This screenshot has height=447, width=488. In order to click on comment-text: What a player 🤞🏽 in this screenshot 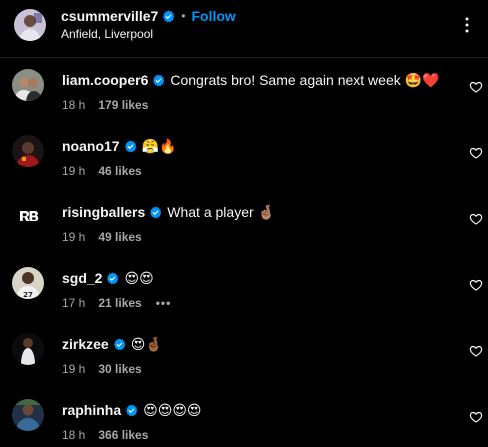, I will do `click(221, 211)`.